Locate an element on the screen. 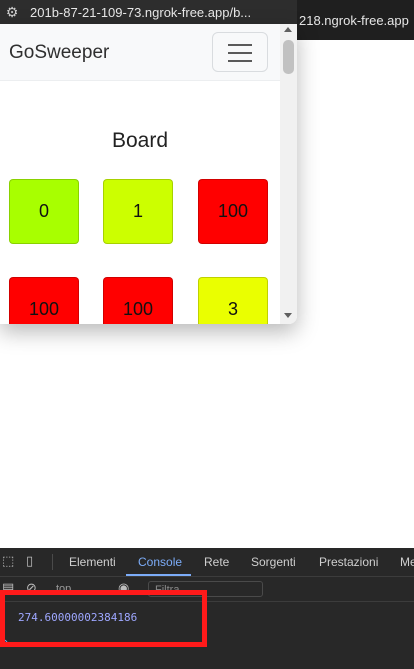 Image resolution: width=414 pixels, height=669 pixels. tab-memory: Me is located at coordinates (407, 562).